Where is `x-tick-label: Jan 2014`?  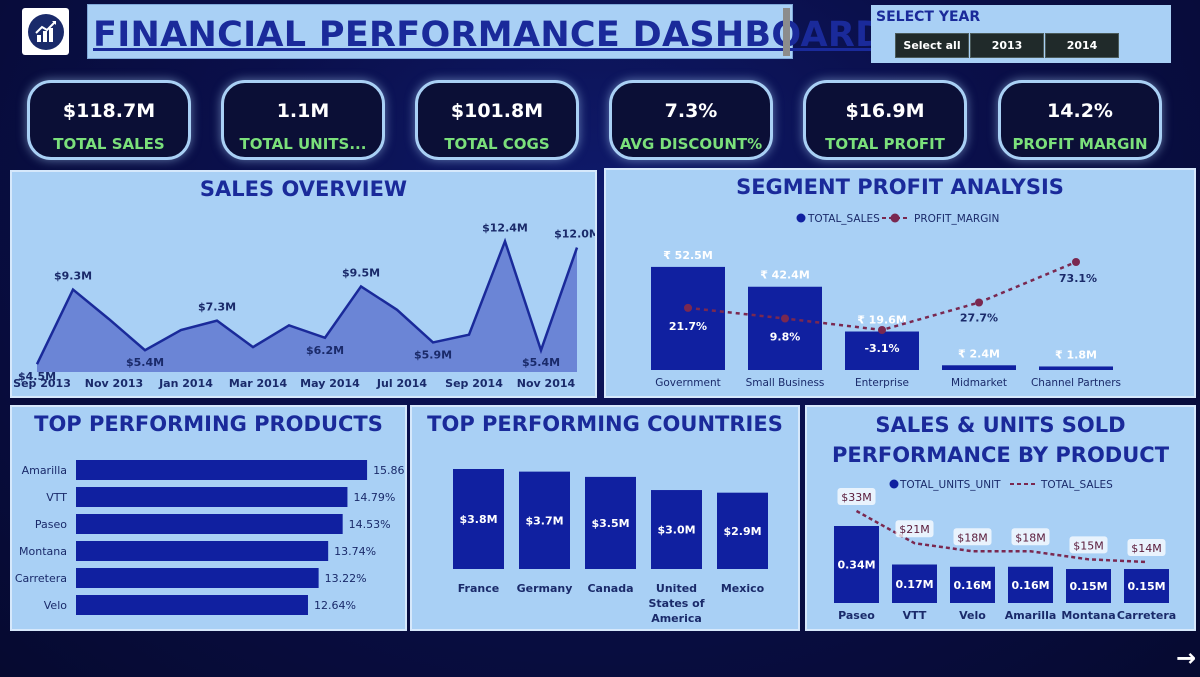
x-tick-label: Jan 2014 is located at coordinates (185, 383).